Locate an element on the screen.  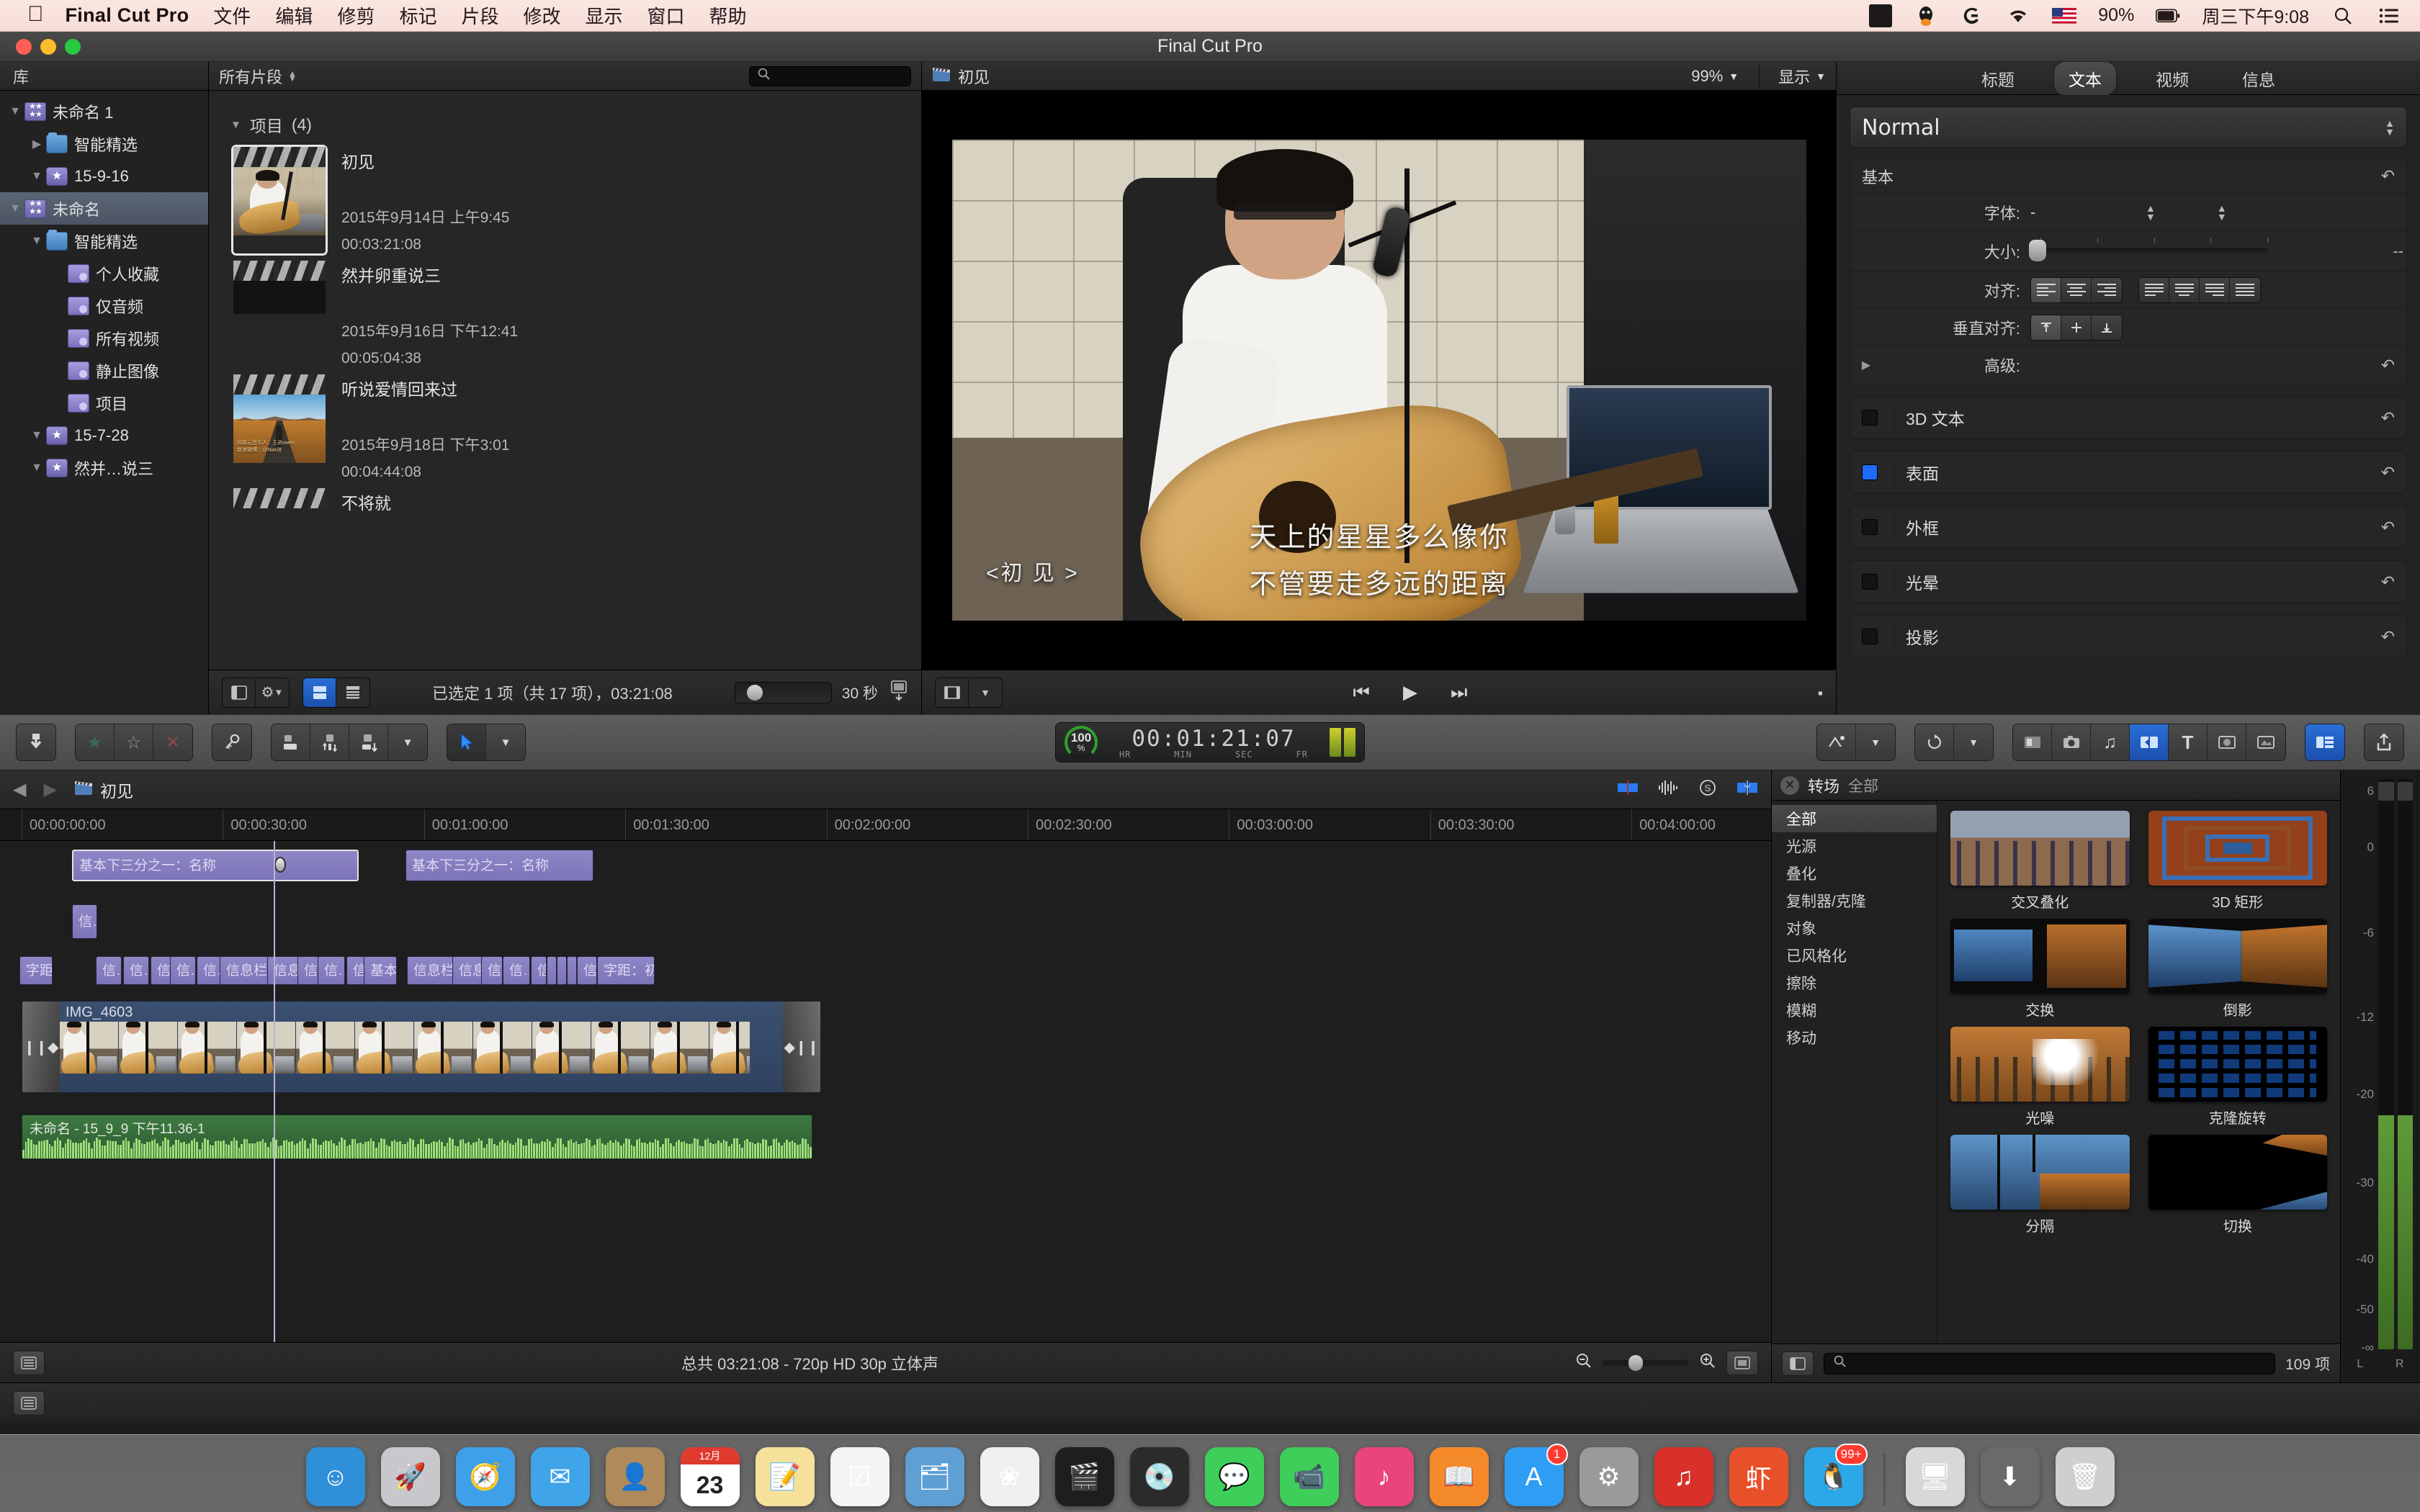
tool-menu-icon: ▼ is located at coordinates (505, 742).